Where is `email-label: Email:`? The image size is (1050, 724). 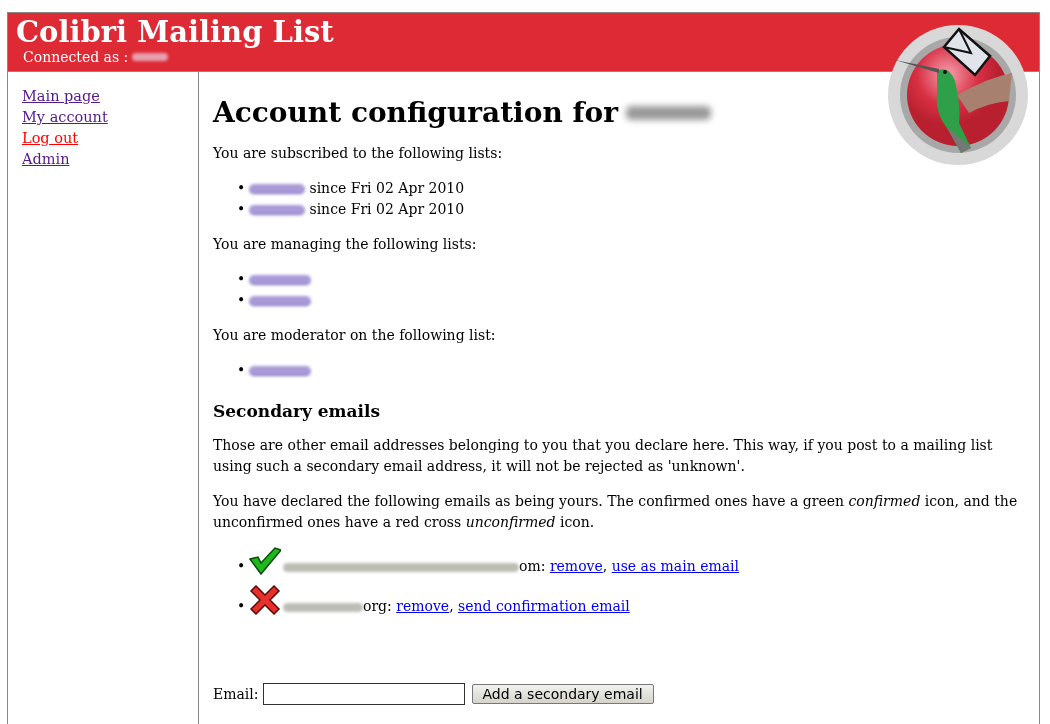 email-label: Email: is located at coordinates (236, 694).